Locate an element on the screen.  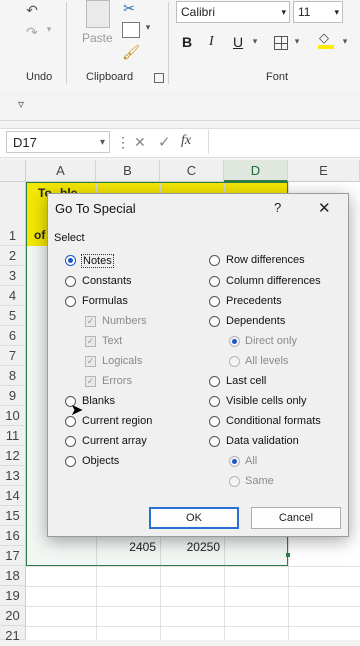
fill-color-icon: ◇ is located at coordinates (326, 39).